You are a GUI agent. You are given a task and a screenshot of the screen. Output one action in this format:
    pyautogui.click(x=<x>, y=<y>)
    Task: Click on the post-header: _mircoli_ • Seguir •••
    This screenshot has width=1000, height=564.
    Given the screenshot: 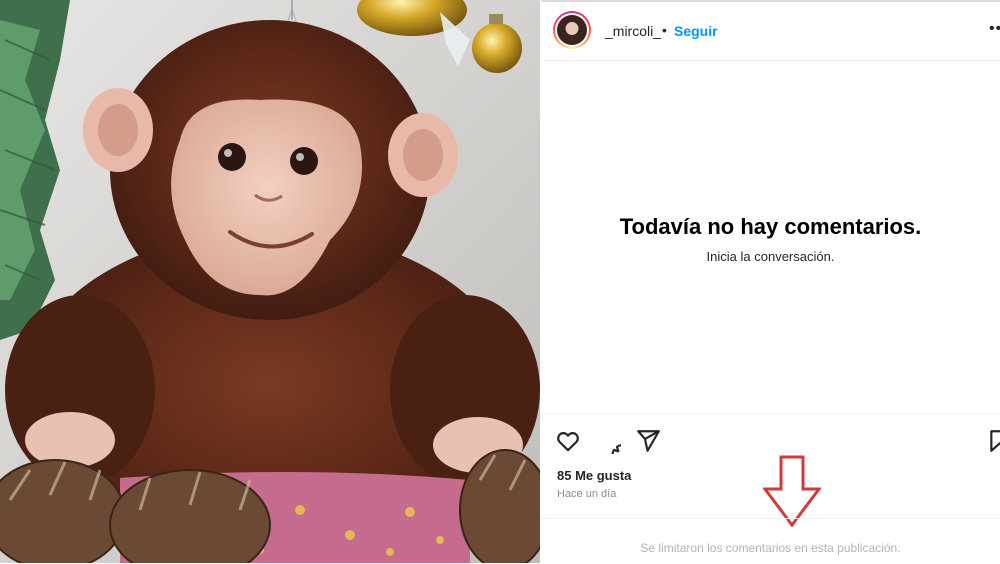 What is the action you would take?
    pyautogui.click(x=770, y=31)
    